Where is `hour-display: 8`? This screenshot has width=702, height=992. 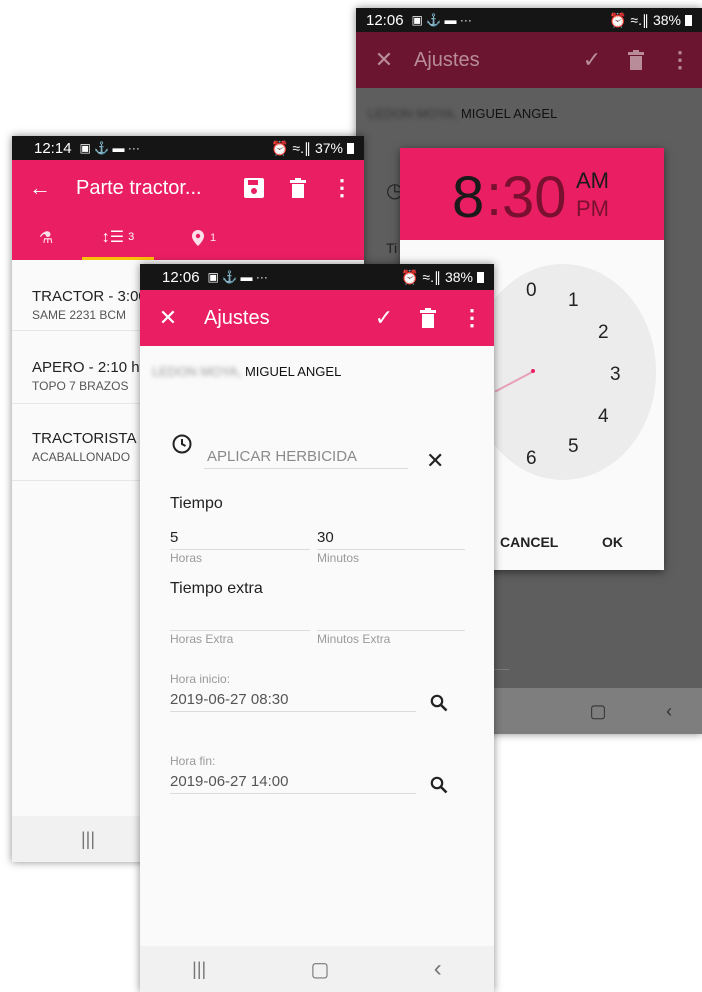 hour-display: 8 is located at coordinates (468, 197).